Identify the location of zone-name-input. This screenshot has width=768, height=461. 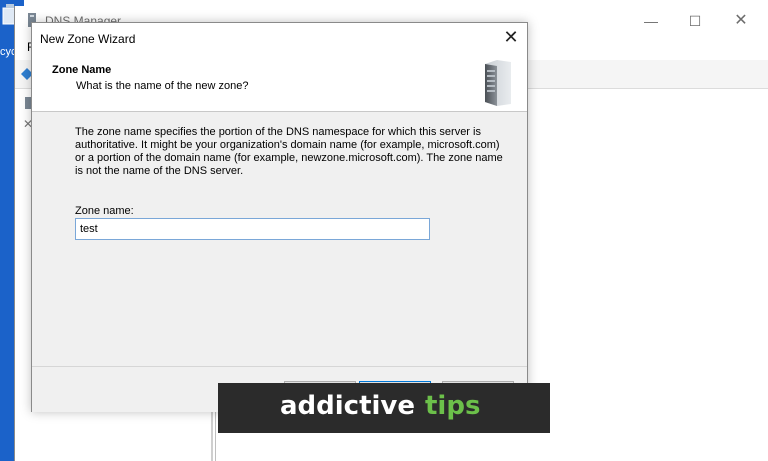
(252, 229).